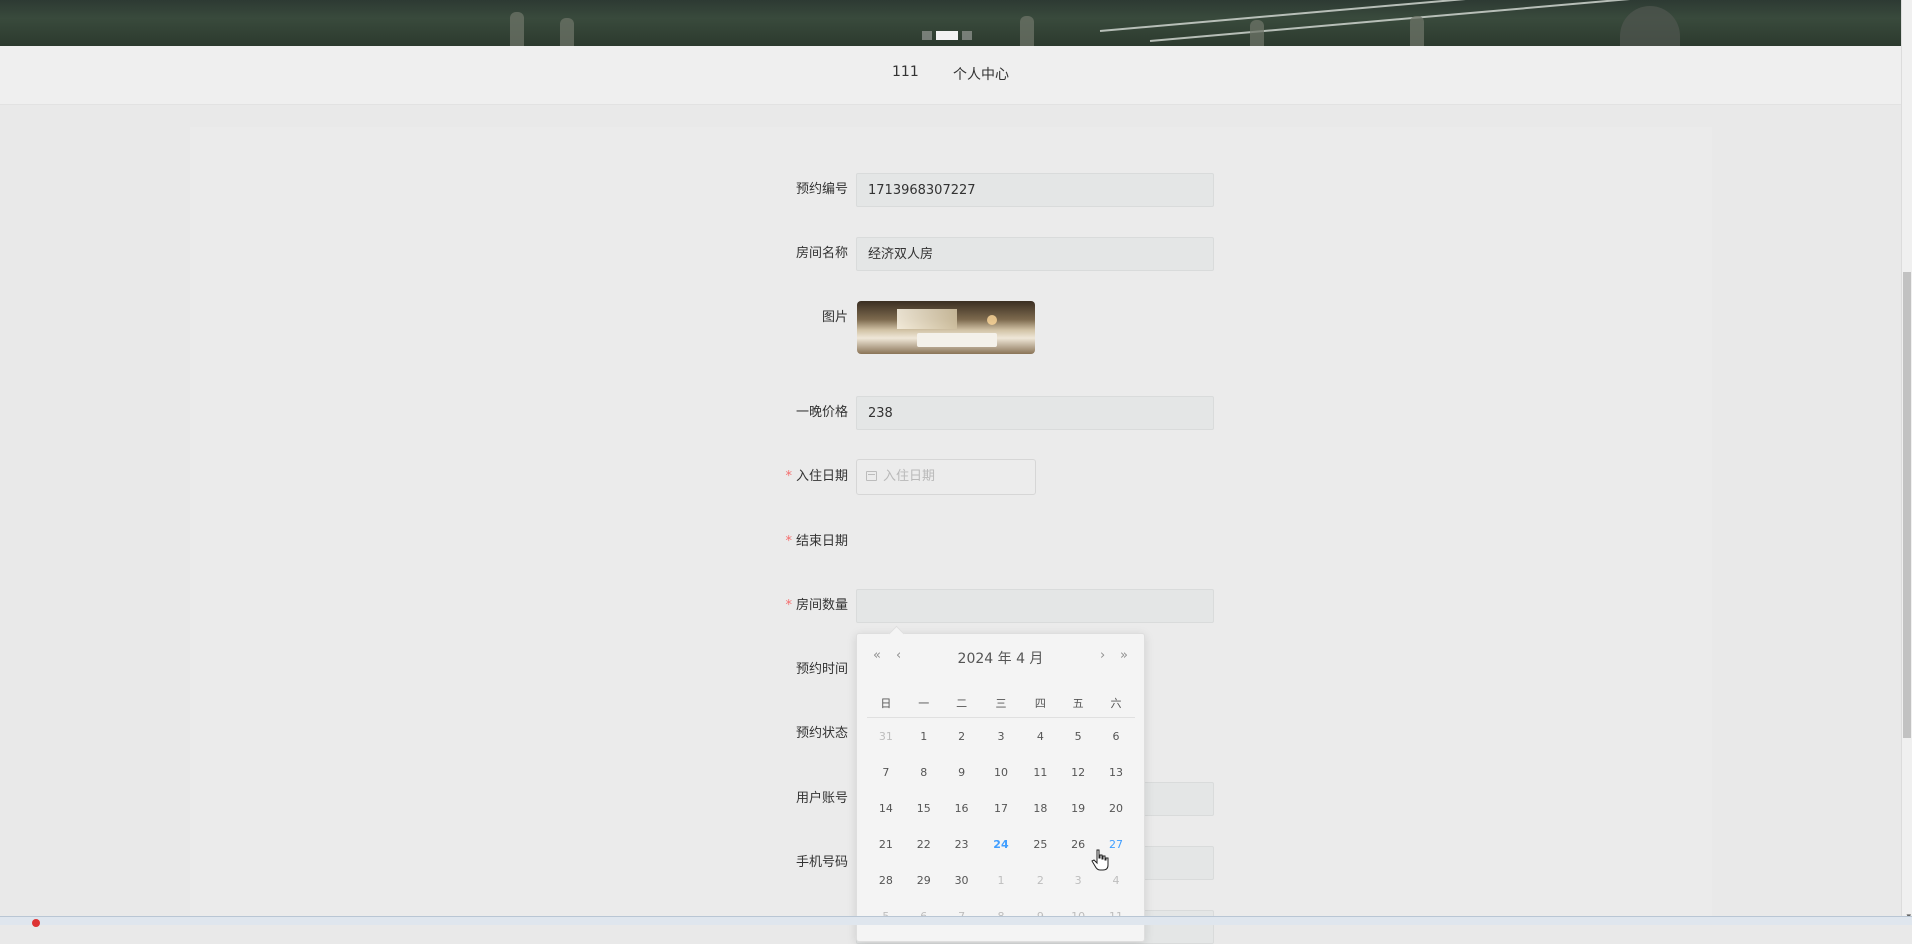  What do you see at coordinates (1078, 808) in the screenshot?
I see `calendar-day: 19` at bounding box center [1078, 808].